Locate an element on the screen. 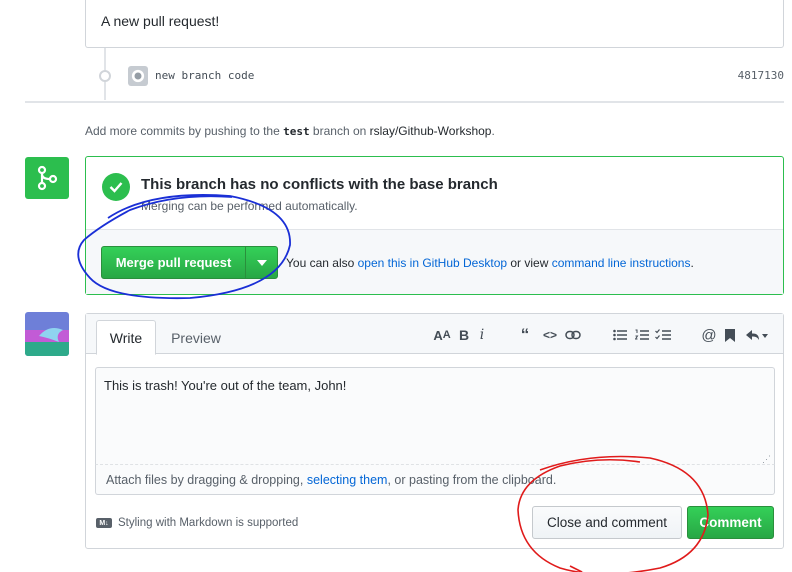 The width and height of the screenshot is (792, 572). bookmark-icon is located at coordinates (730, 335).